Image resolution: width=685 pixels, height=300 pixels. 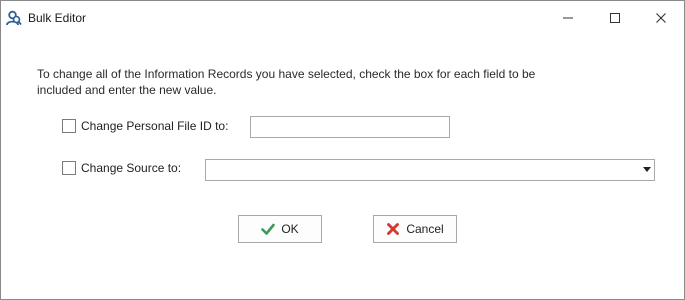 I want to click on personal-file-id-row: Change Personal File ID to:, so click(x=145, y=126).